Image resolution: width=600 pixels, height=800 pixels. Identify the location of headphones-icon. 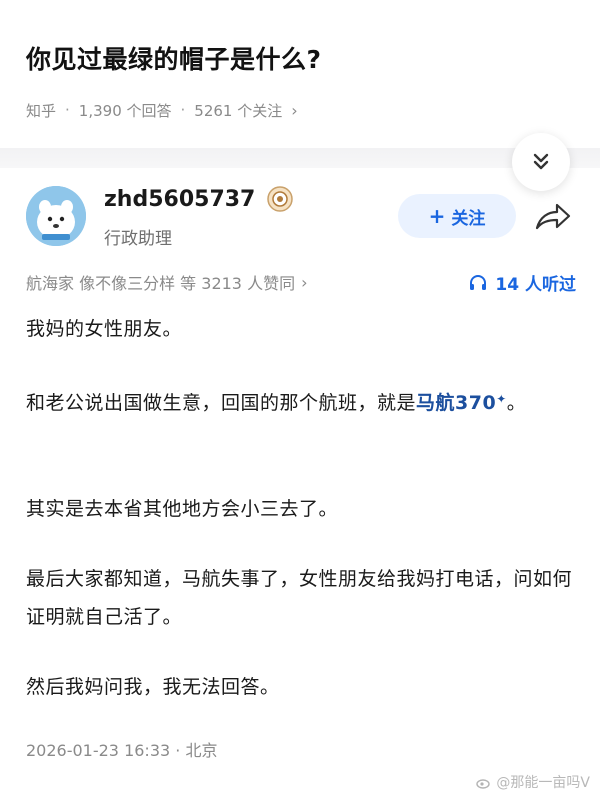
(478, 282).